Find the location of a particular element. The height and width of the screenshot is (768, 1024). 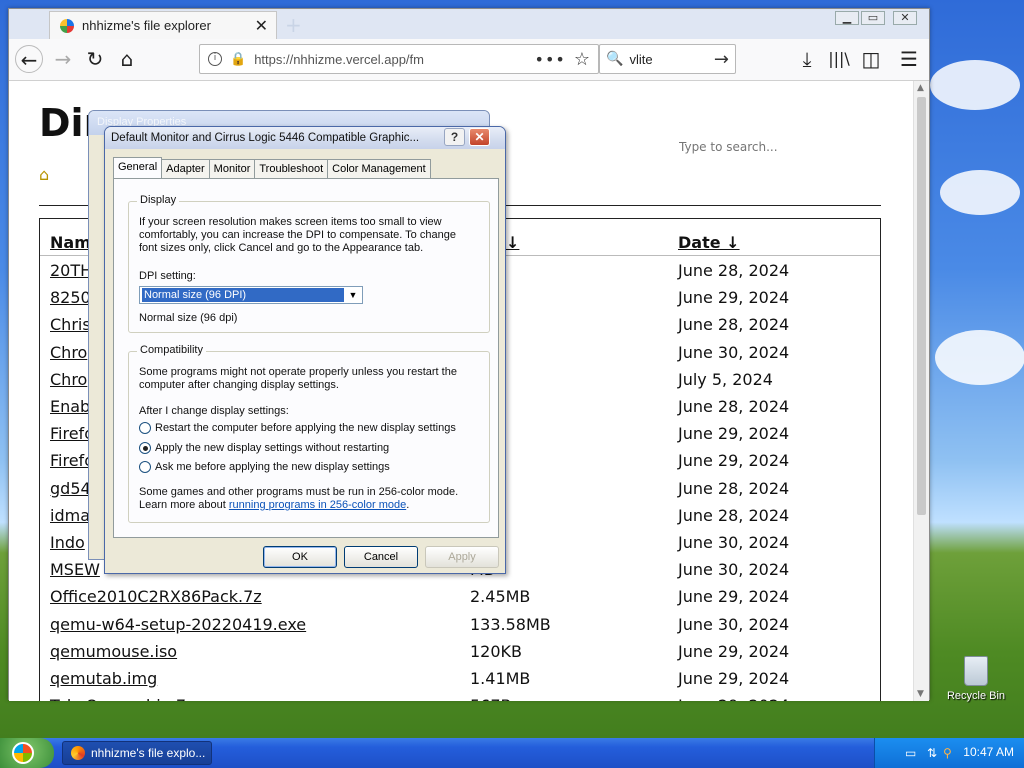

display-group-label: Display is located at coordinates (158, 200).